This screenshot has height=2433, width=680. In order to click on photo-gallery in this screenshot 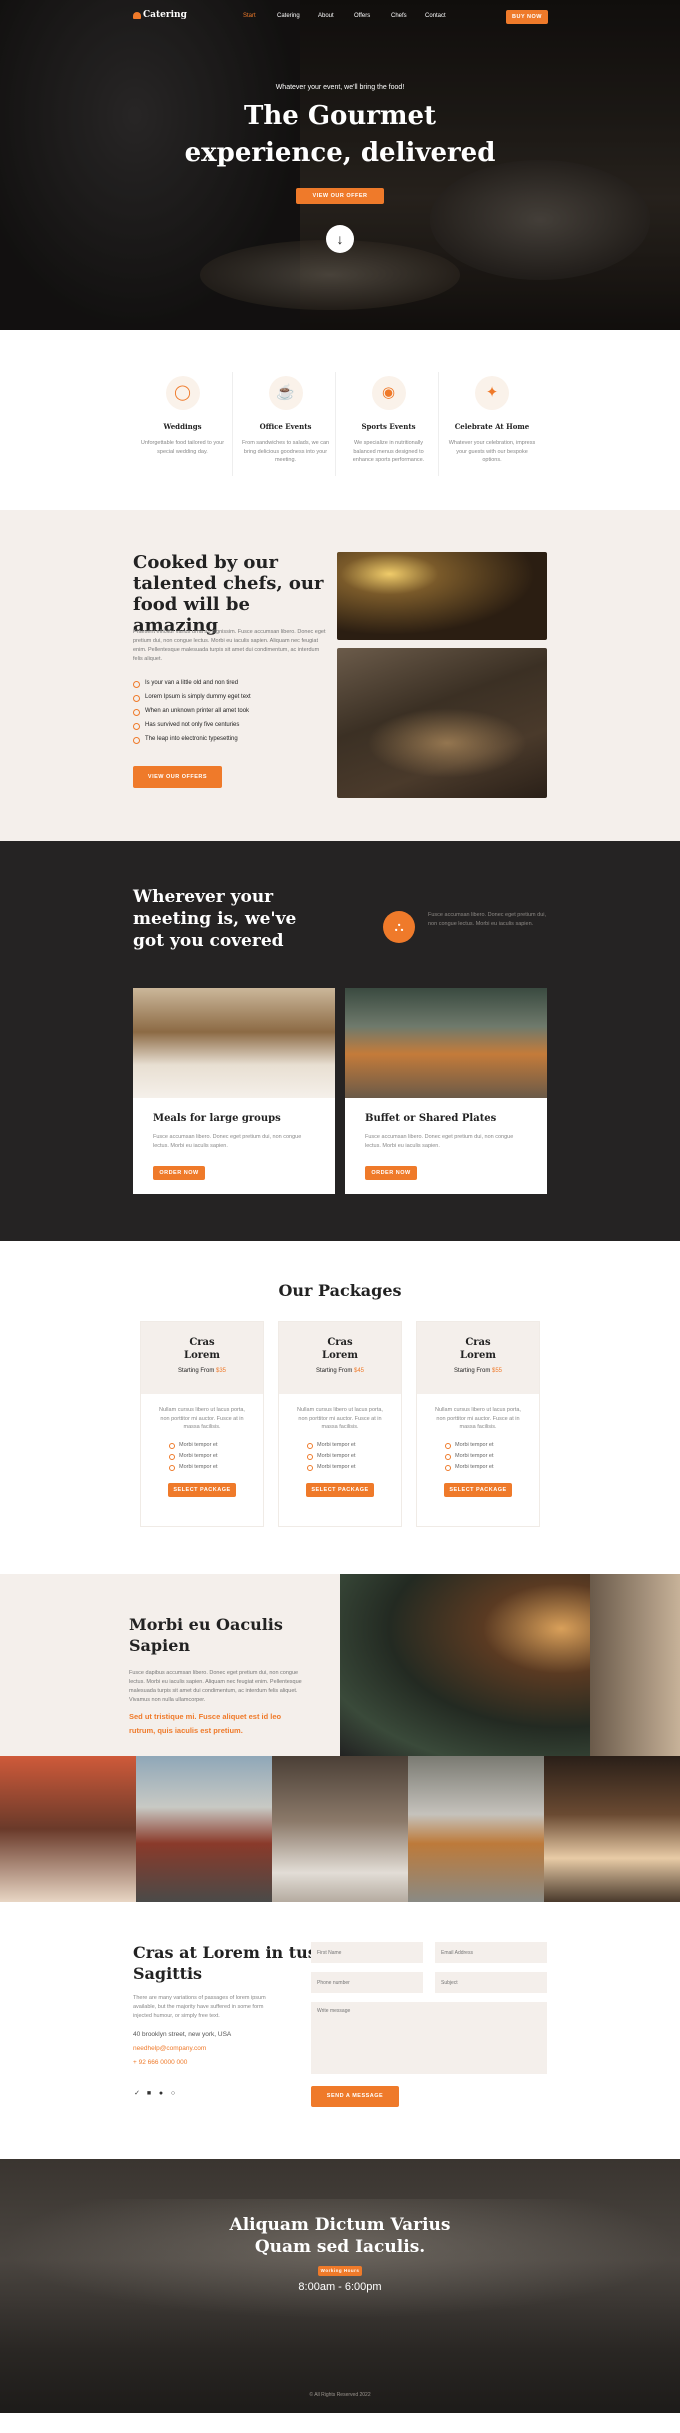, I will do `click(340, 1829)`.